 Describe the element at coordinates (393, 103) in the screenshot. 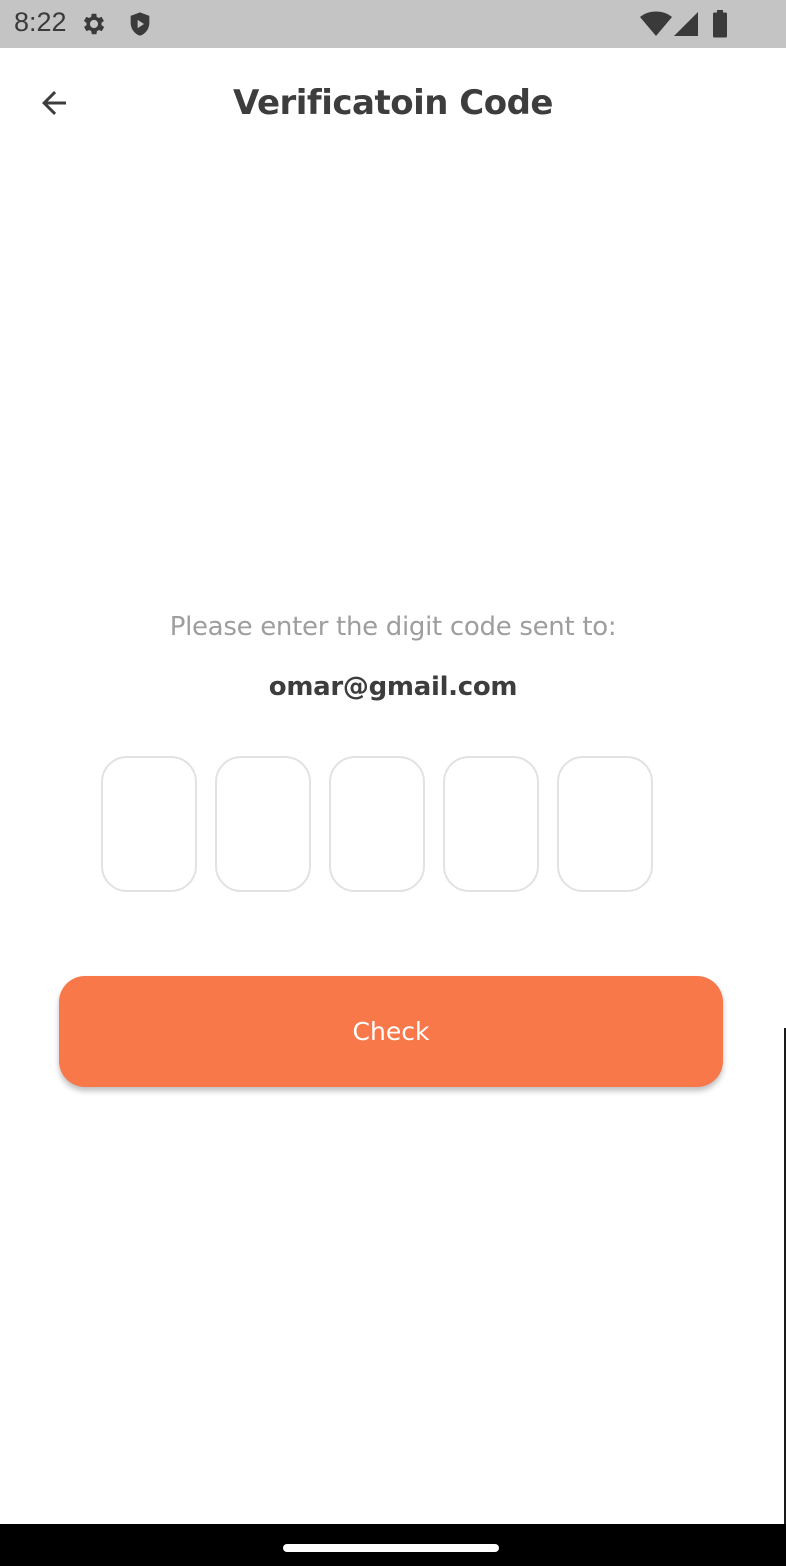

I see `page-title: Verificatoin Code` at that location.